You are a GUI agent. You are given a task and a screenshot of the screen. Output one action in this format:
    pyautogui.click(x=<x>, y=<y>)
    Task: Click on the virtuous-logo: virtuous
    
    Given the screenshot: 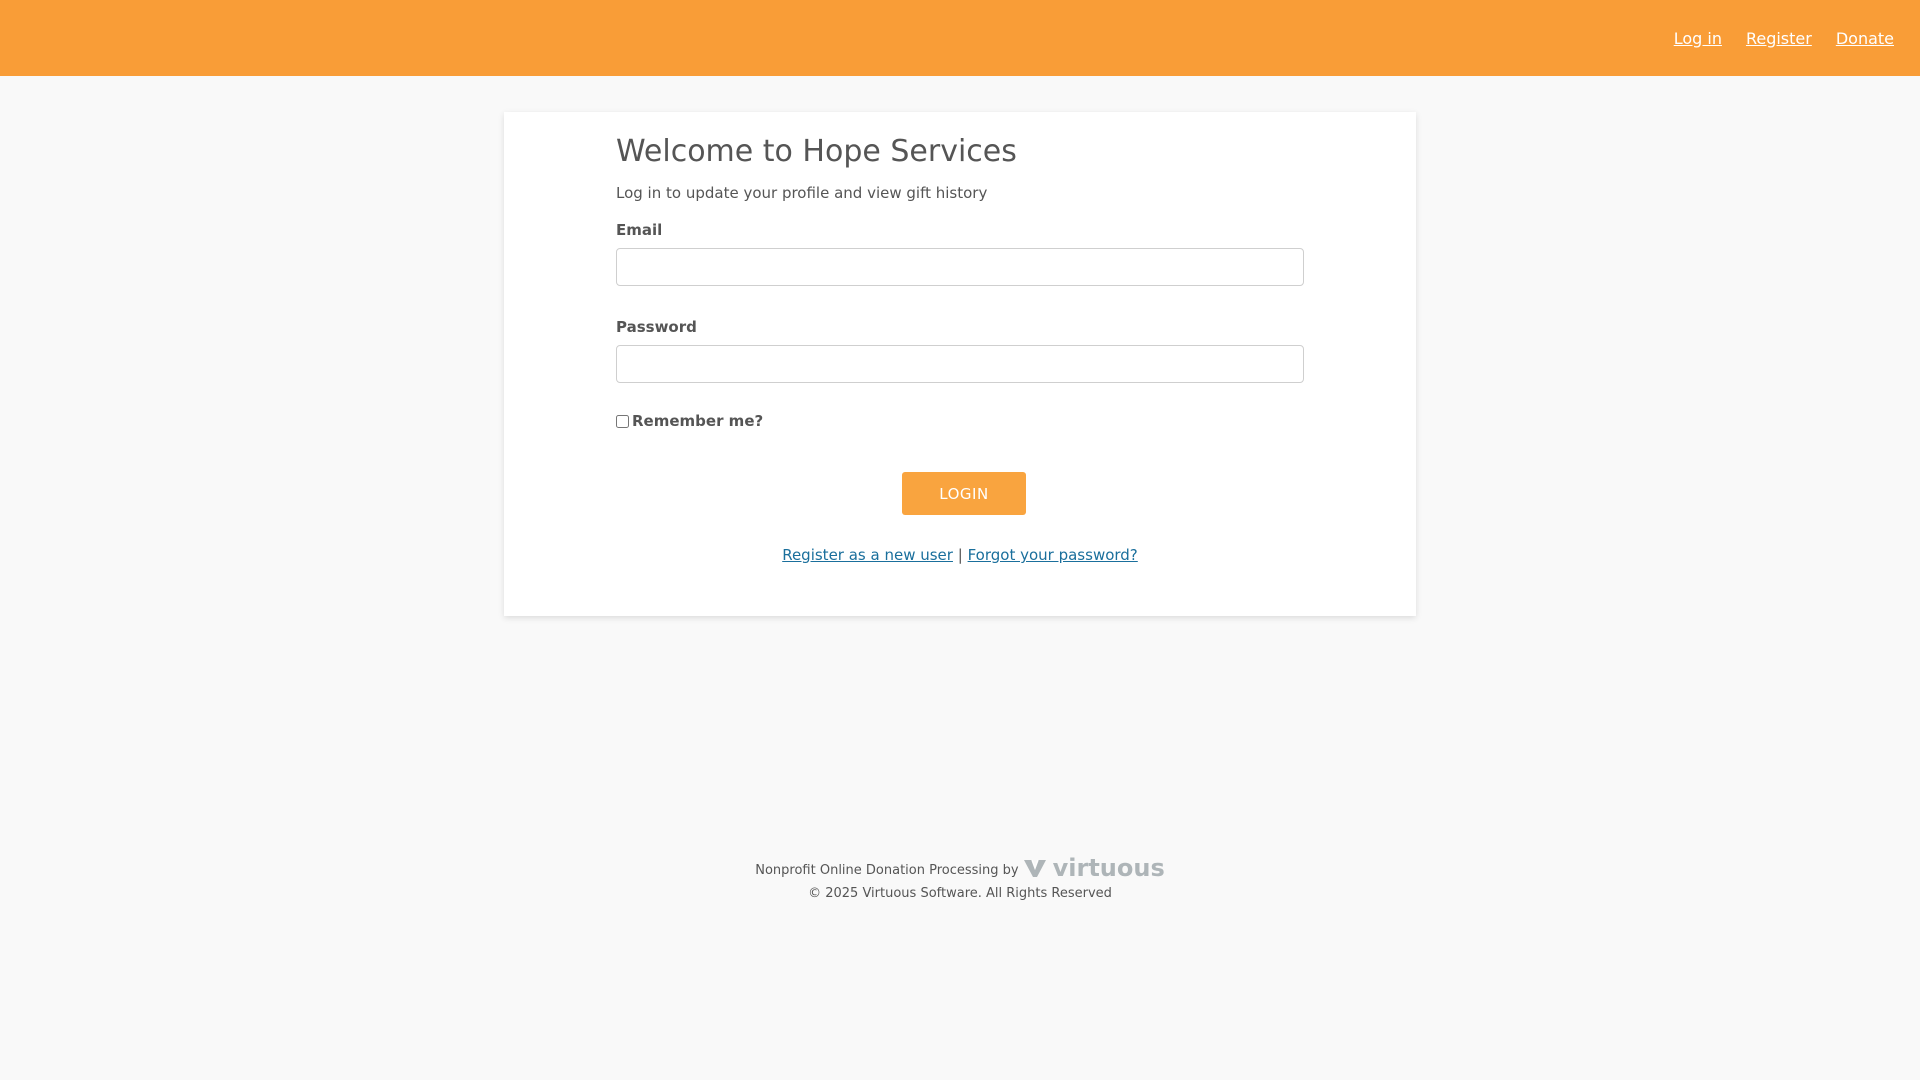 What is the action you would take?
    pyautogui.click(x=1094, y=868)
    